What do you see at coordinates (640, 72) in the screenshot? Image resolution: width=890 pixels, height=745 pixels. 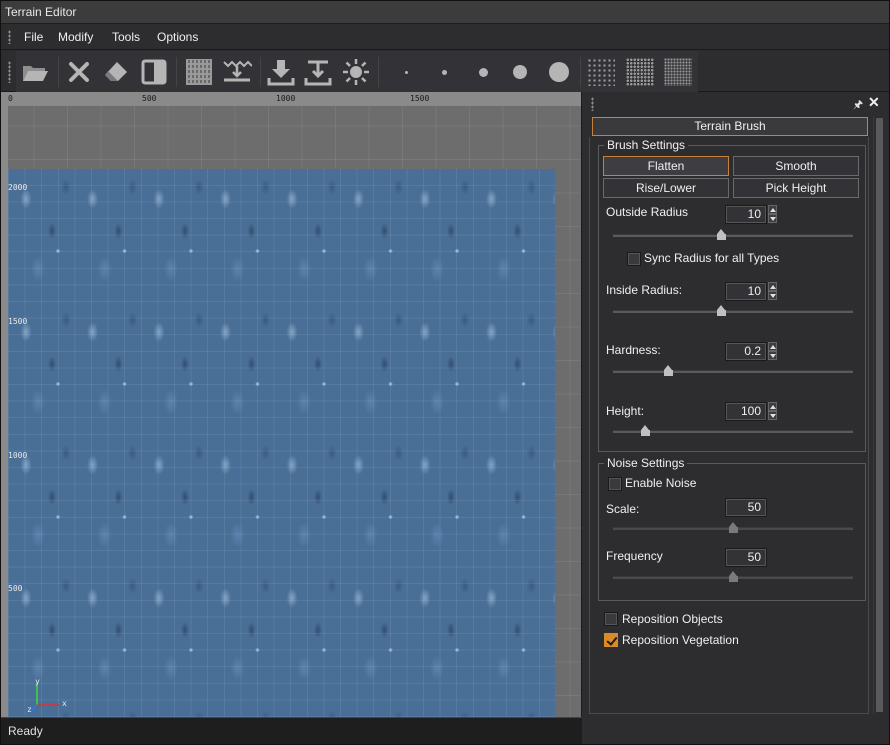 I see `medium-pattern` at bounding box center [640, 72].